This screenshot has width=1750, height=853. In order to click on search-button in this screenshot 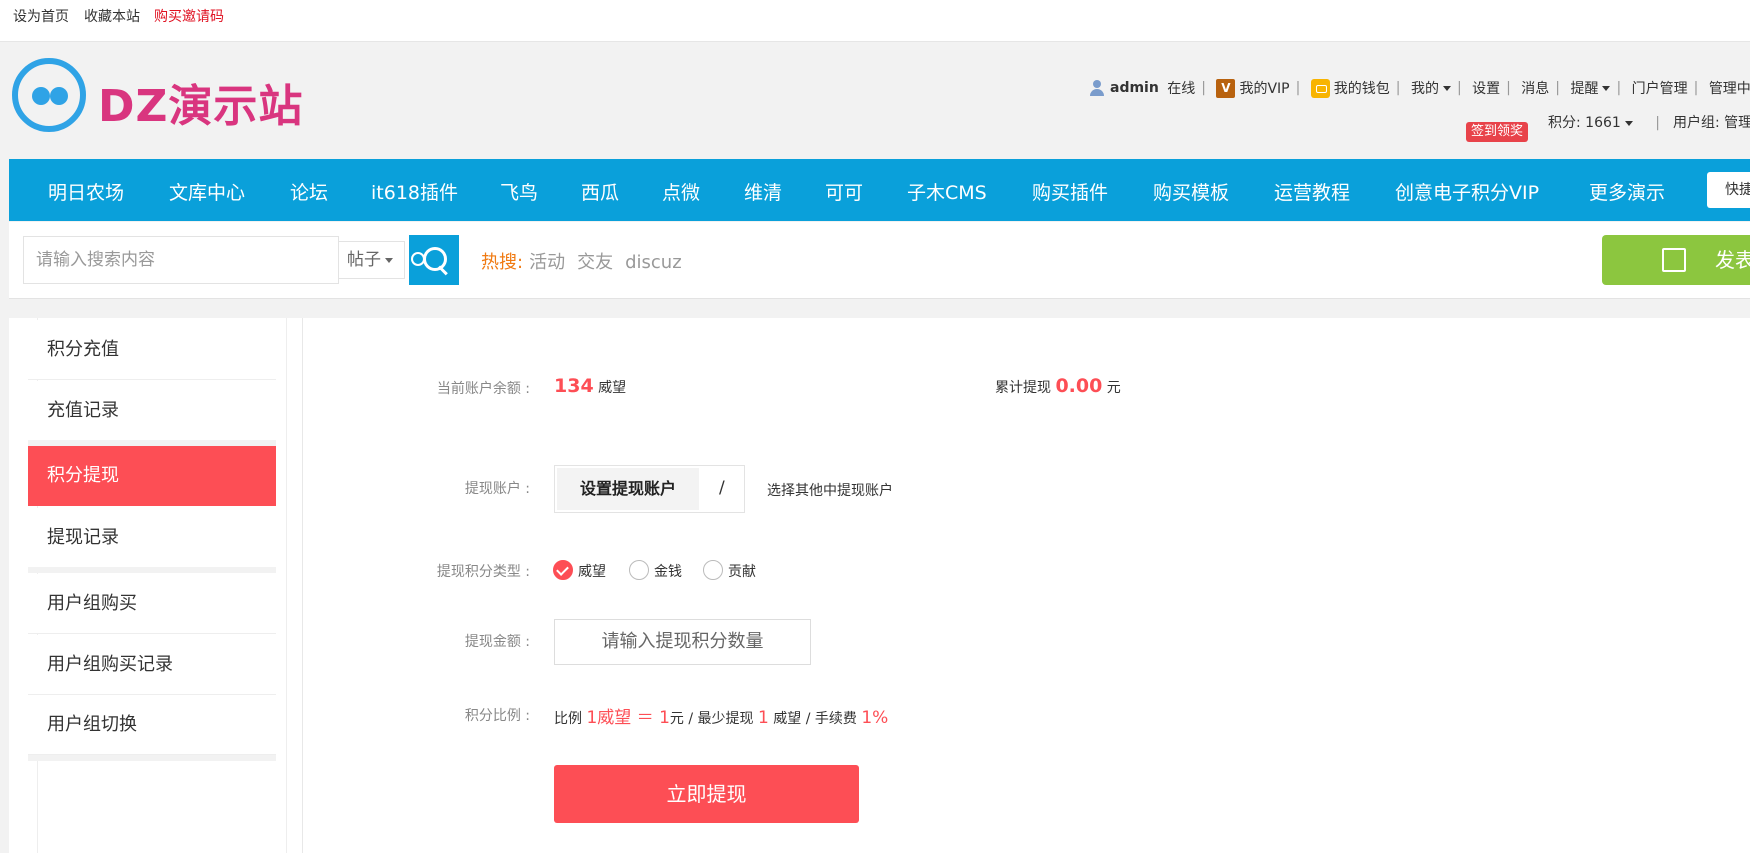, I will do `click(434, 260)`.